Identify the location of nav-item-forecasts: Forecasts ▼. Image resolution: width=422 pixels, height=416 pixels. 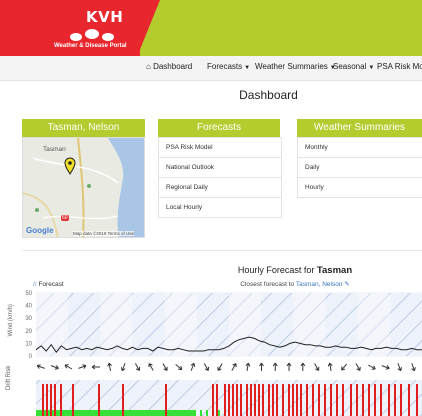
(228, 66).